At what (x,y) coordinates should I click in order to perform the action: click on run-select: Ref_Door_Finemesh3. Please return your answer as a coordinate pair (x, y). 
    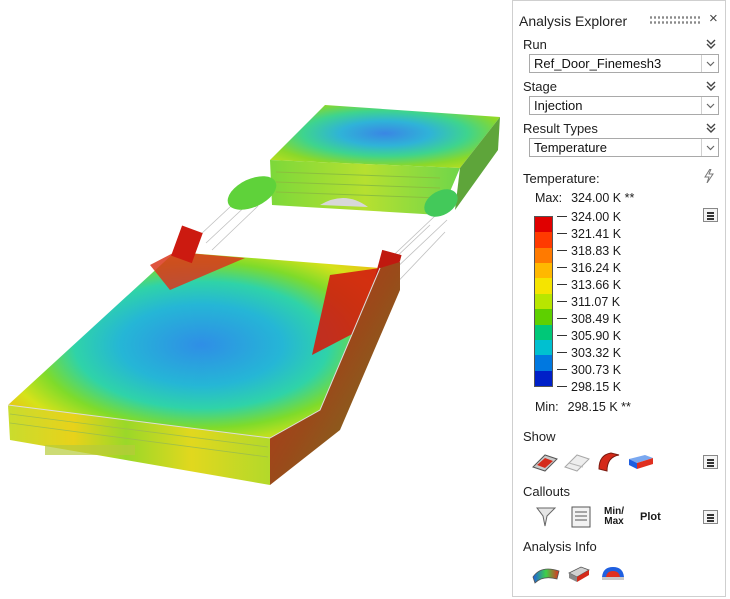
    Looking at the image, I should click on (624, 63).